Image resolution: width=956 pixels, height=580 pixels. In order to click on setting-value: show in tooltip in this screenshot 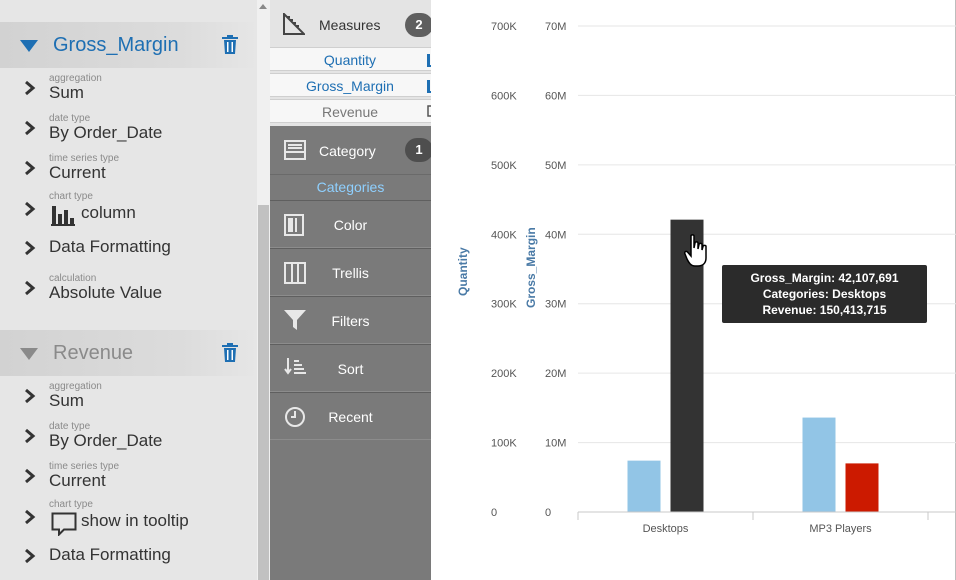, I will do `click(135, 520)`.